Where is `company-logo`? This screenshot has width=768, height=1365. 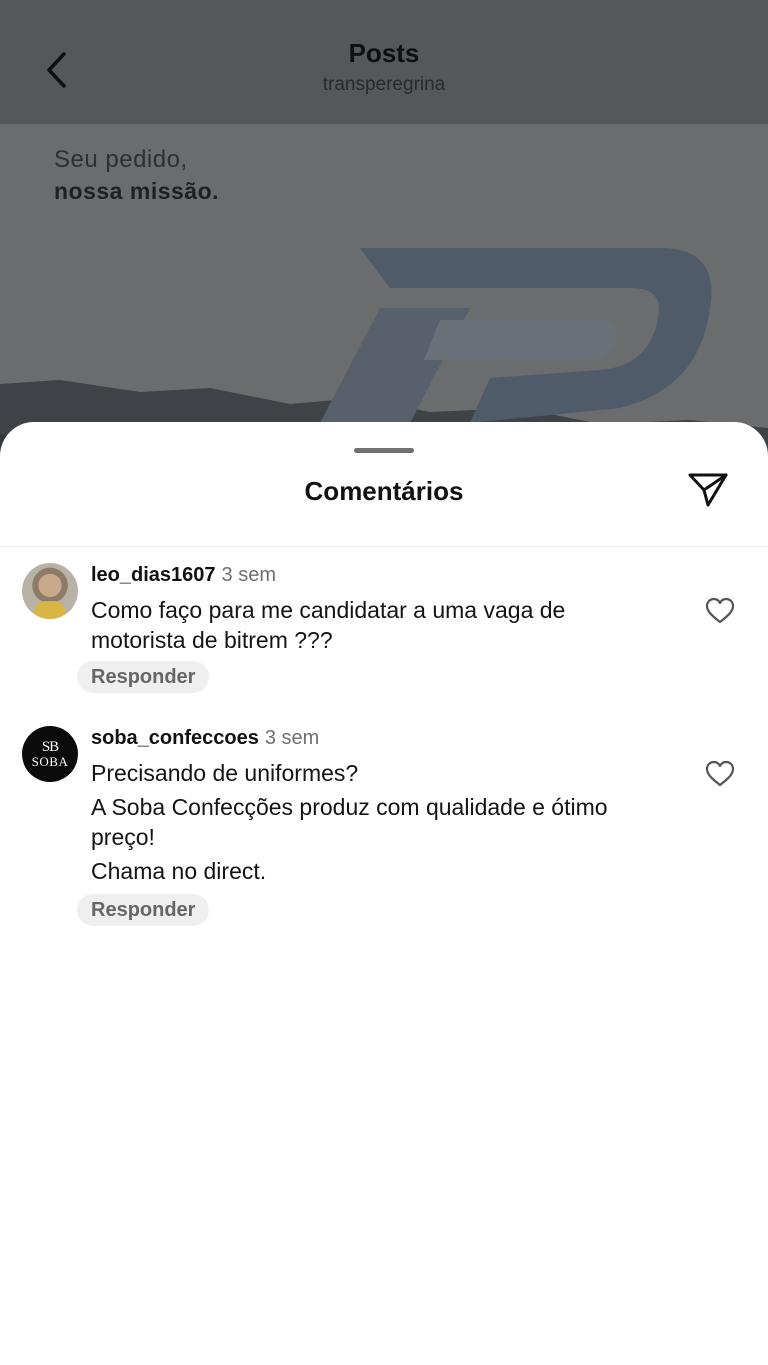 company-logo is located at coordinates (516, 335).